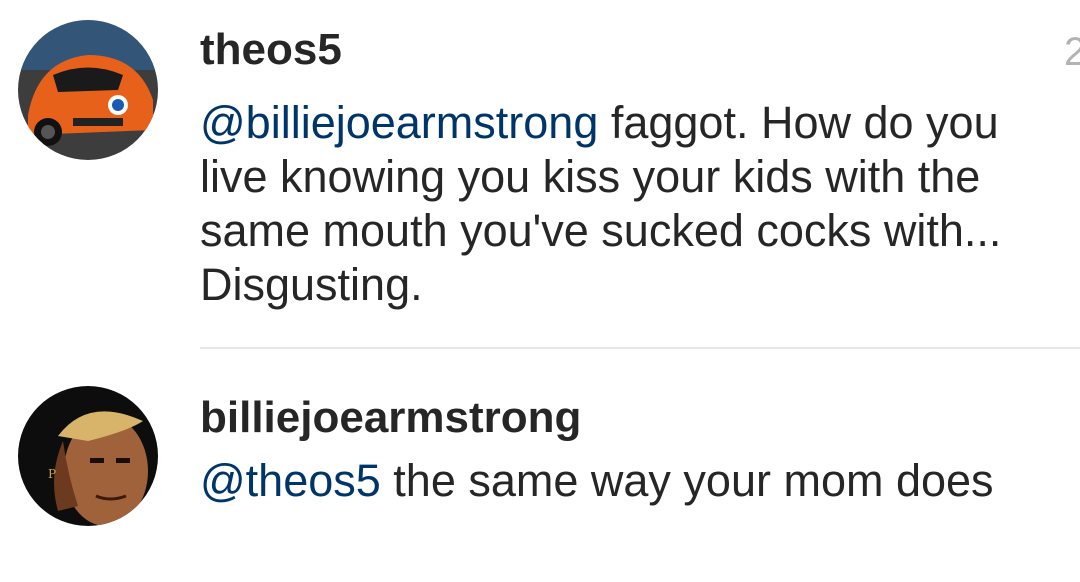 This screenshot has height=582, width=1080. What do you see at coordinates (271, 50) in the screenshot?
I see `comment-username: theos5` at bounding box center [271, 50].